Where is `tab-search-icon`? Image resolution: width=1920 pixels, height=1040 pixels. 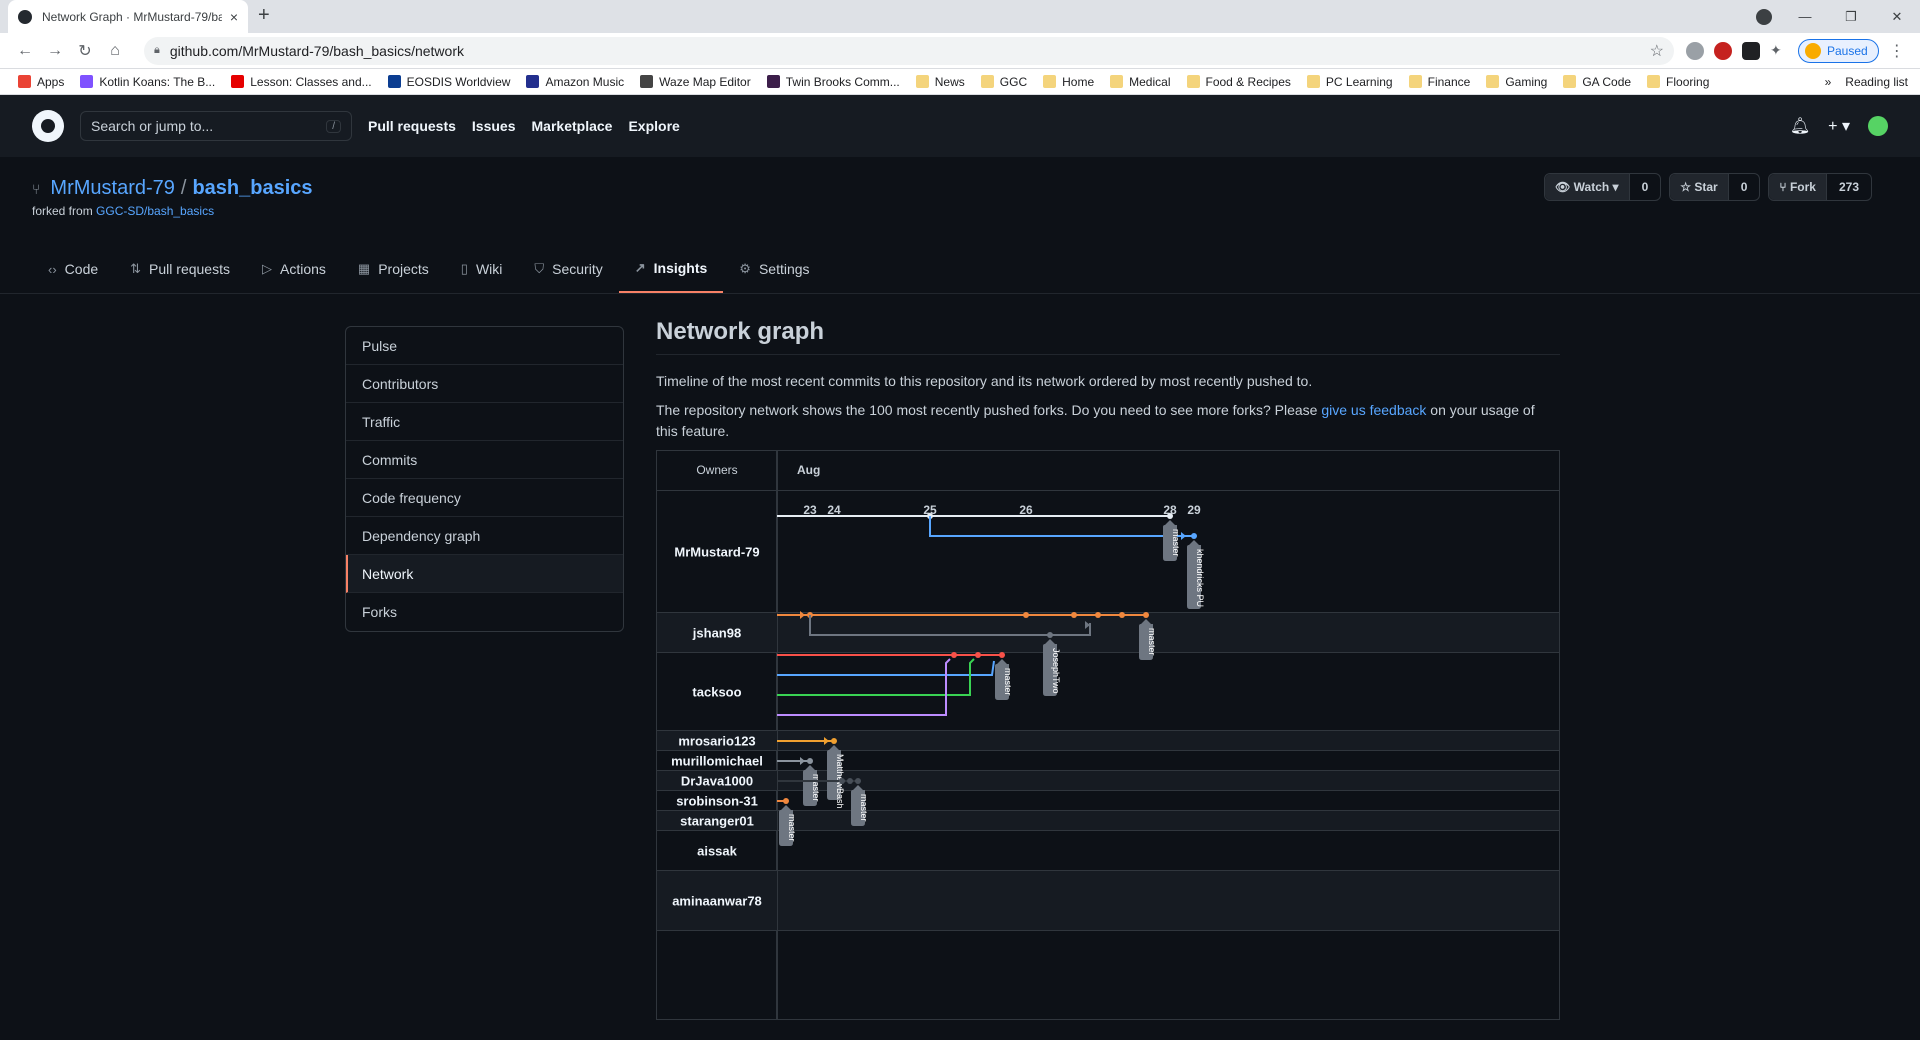 tab-search-icon is located at coordinates (1764, 17).